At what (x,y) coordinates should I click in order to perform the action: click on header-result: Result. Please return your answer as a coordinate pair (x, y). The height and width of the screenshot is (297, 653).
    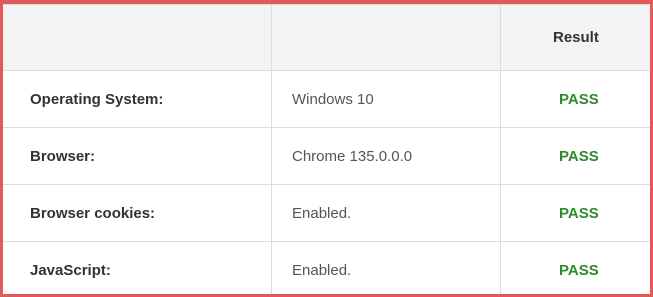
    Looking at the image, I should click on (575, 37).